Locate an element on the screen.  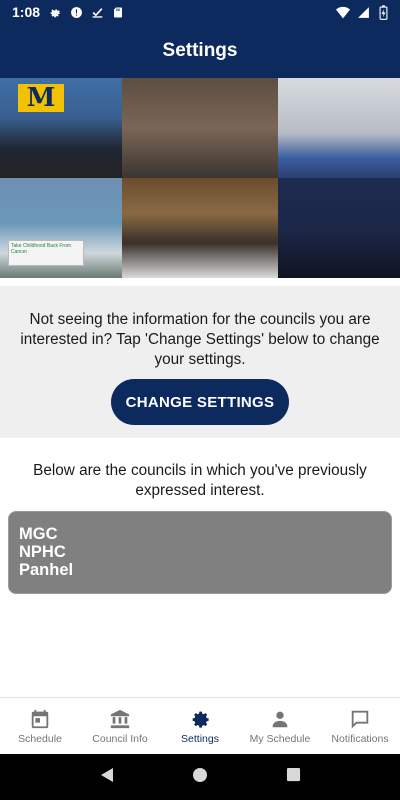
back-icon is located at coordinates (107, 777).